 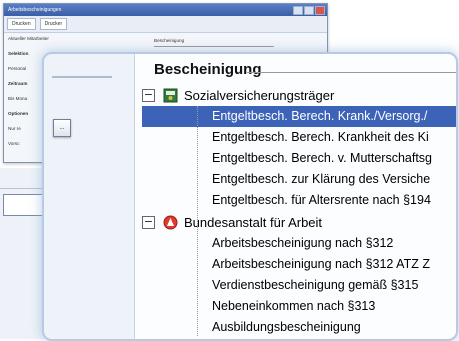 I want to click on section-title: Bescheinigung, so click(x=208, y=69).